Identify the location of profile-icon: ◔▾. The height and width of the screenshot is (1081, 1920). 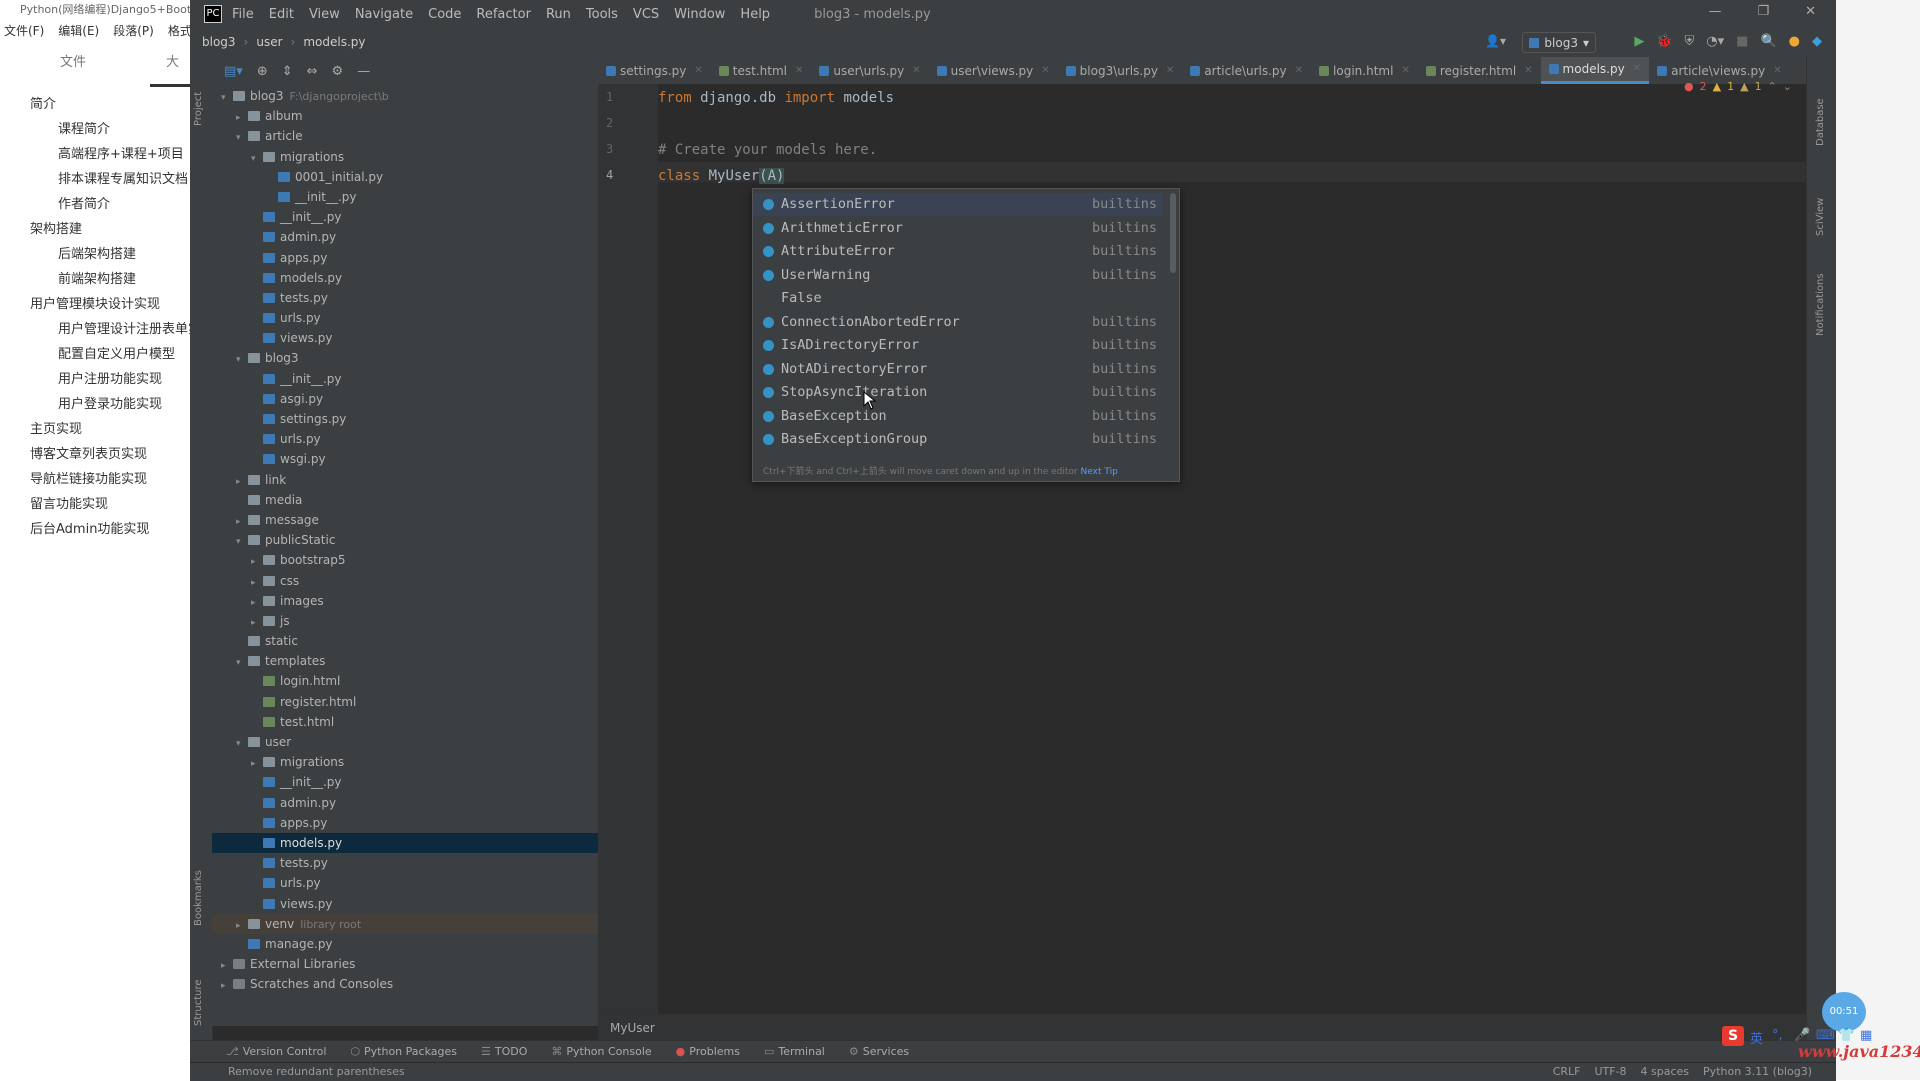
(1715, 41).